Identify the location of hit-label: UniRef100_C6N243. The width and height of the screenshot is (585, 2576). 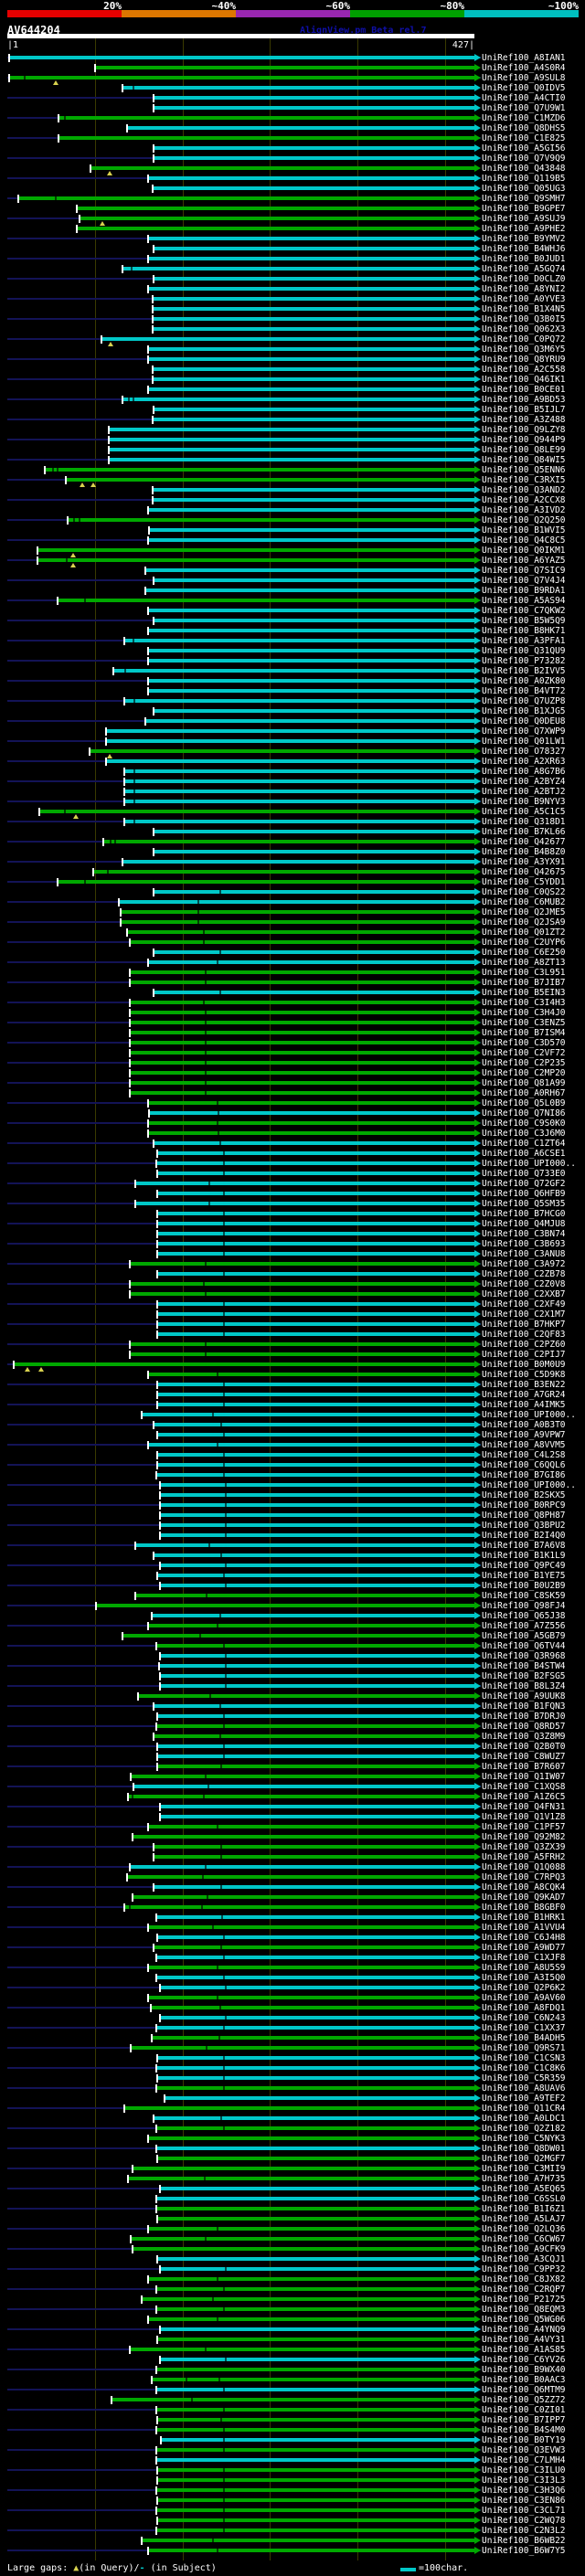
(524, 2018).